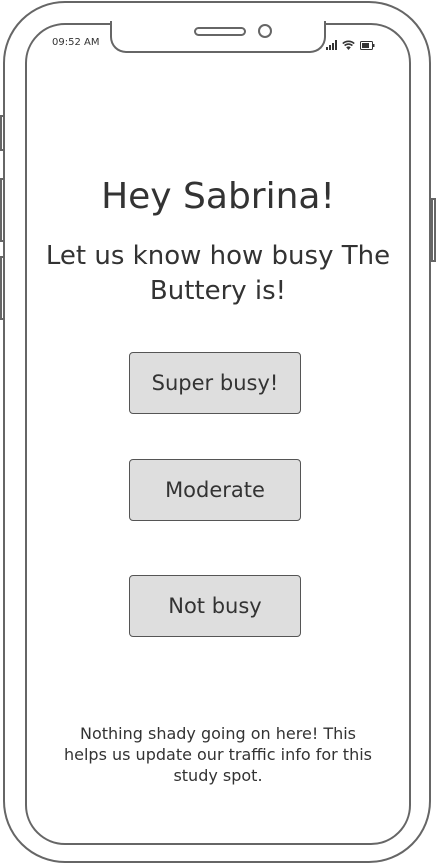 Image resolution: width=436 pixels, height=867 pixels. What do you see at coordinates (2, 288) in the screenshot?
I see `volume-down-button` at bounding box center [2, 288].